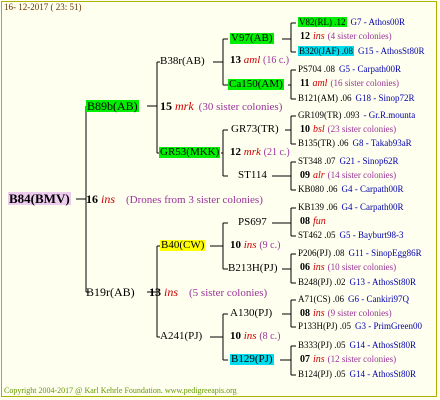  Describe the element at coordinates (317, 161) in the screenshot. I see `g5-name: ST348 .07` at that location.